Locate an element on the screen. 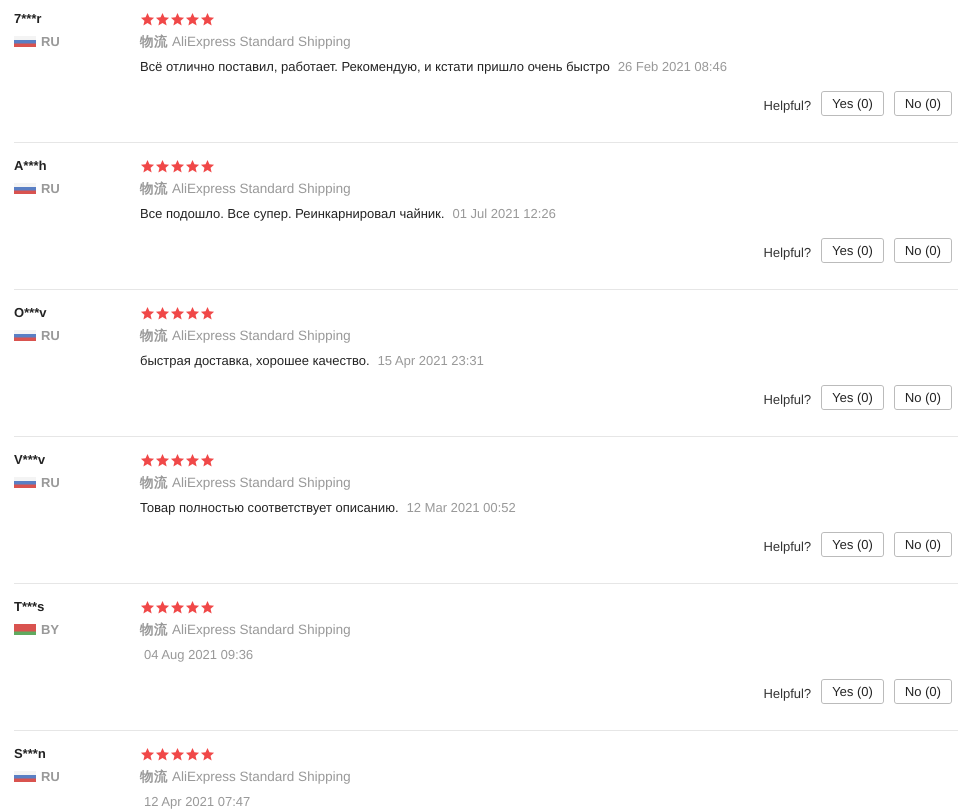 The image size is (972, 809). review-text: Товар полностью соответствует описанию. is located at coordinates (269, 508).